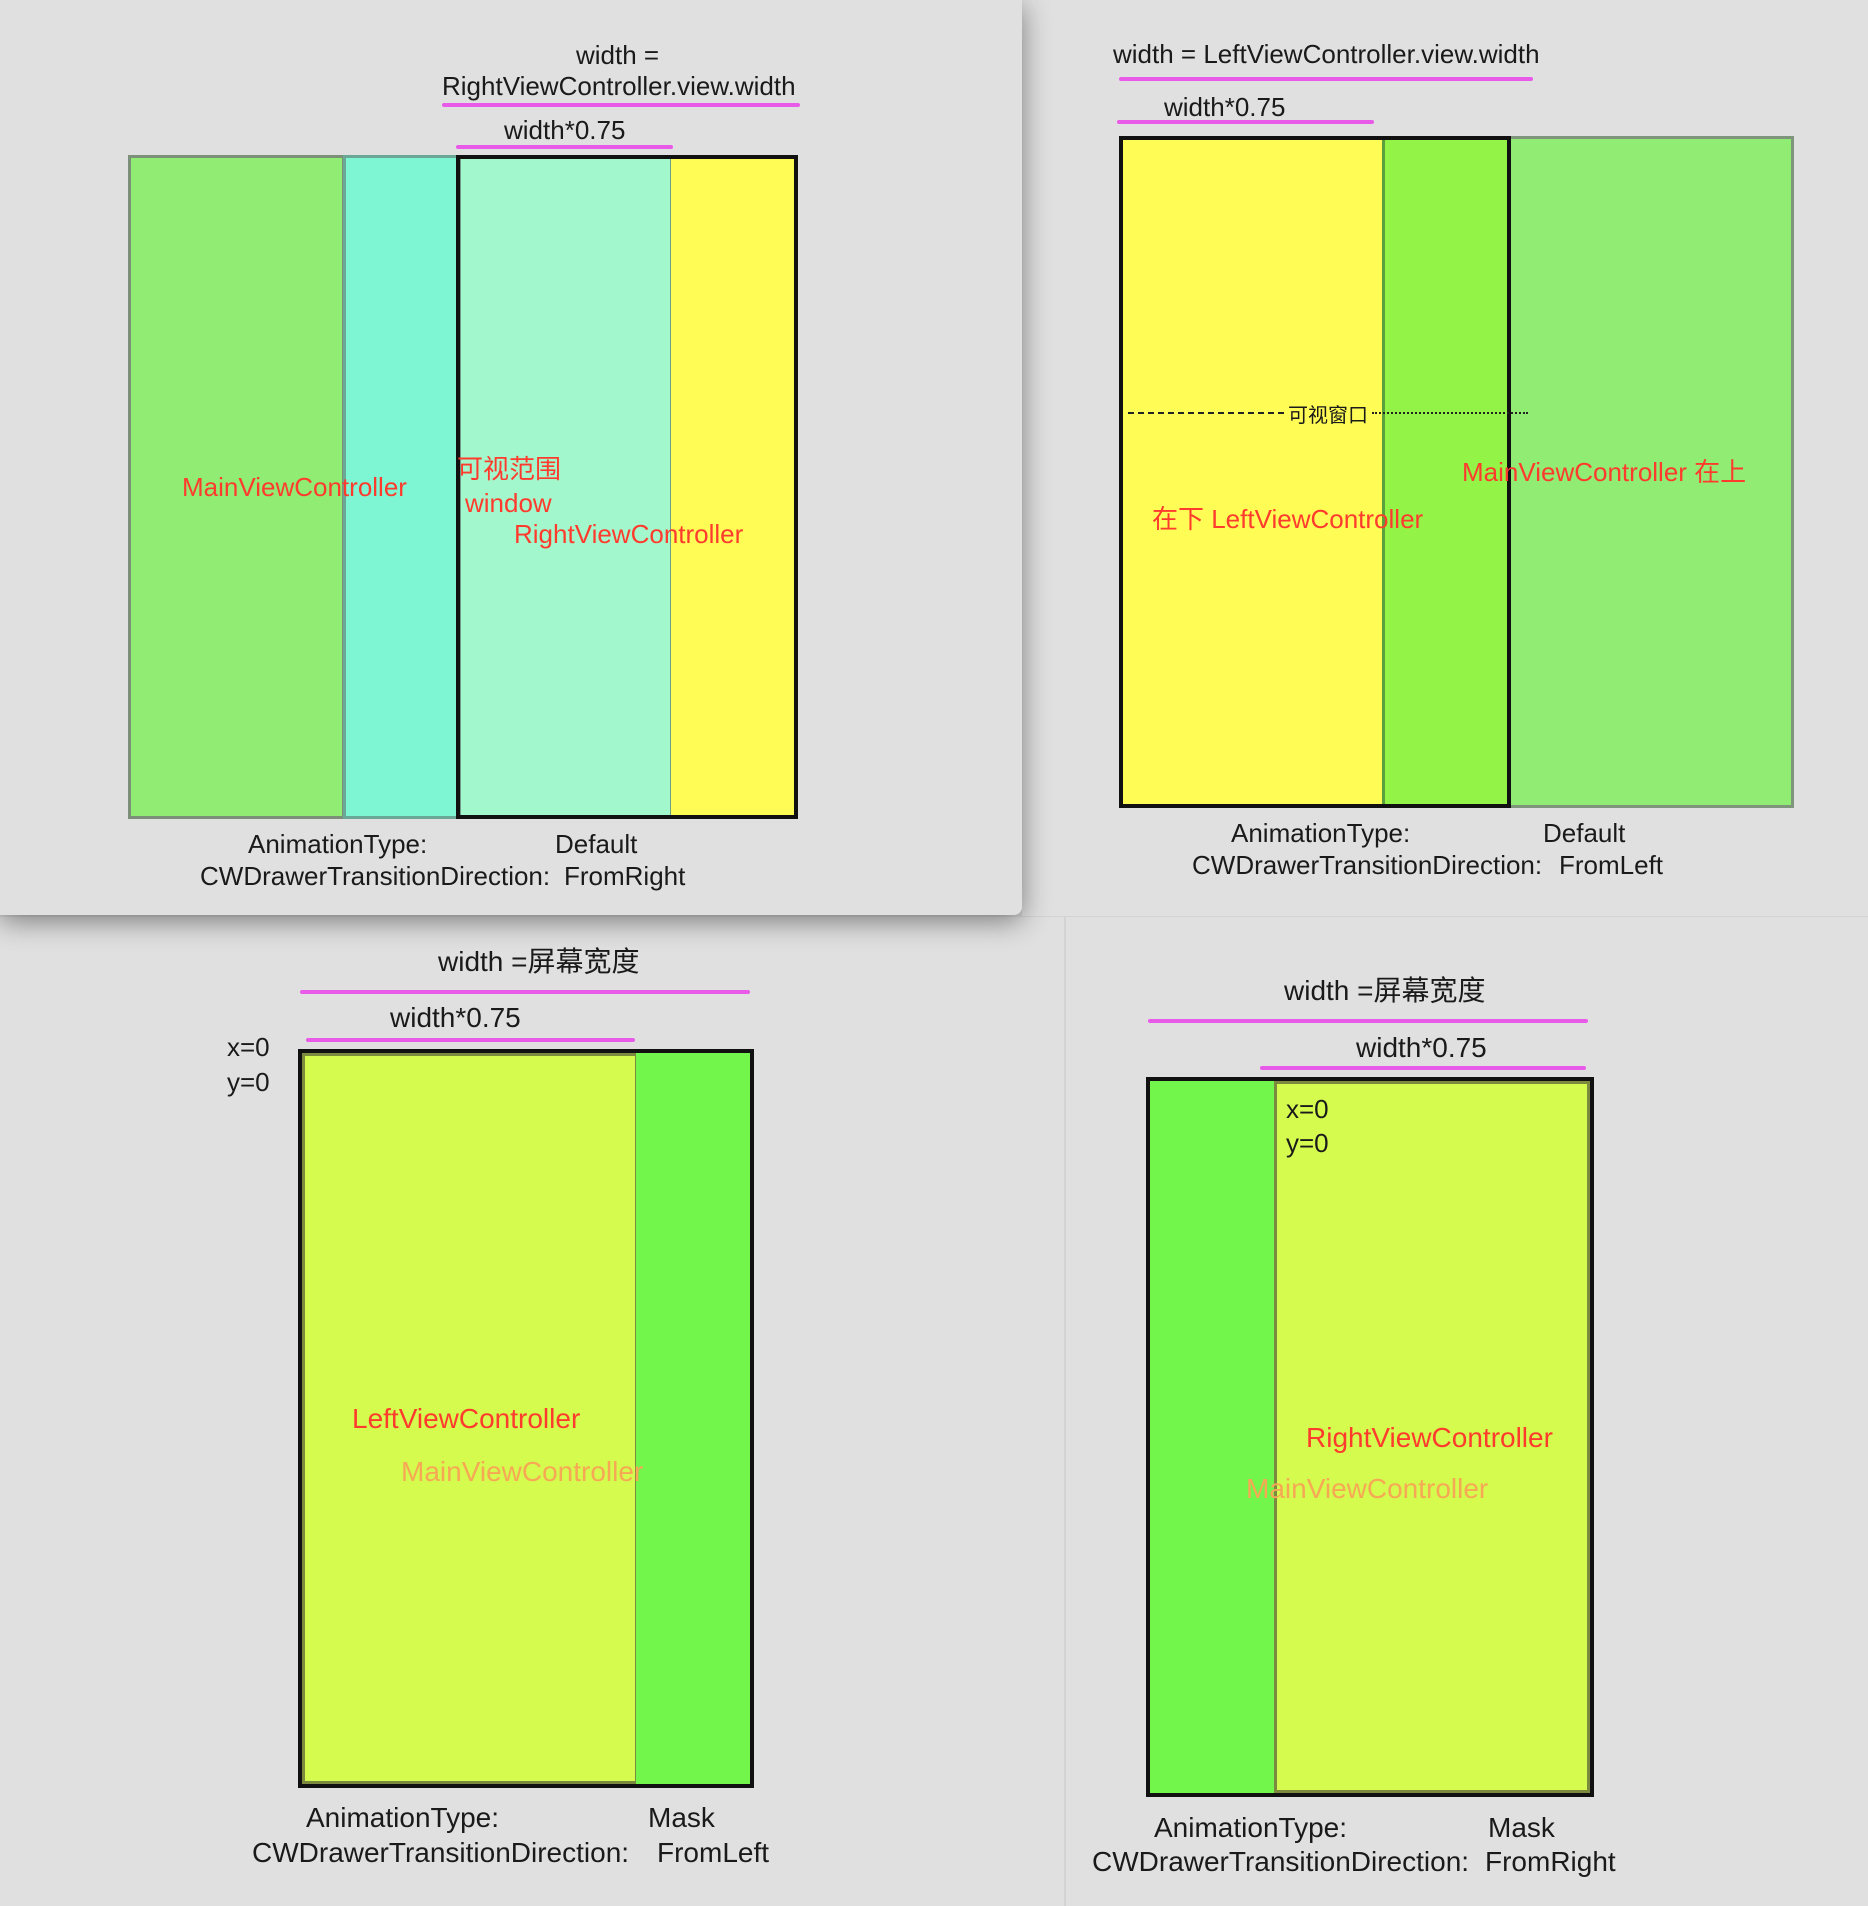 Image resolution: width=1868 pixels, height=1906 pixels. I want to click on dash-line-right, so click(1450, 413).